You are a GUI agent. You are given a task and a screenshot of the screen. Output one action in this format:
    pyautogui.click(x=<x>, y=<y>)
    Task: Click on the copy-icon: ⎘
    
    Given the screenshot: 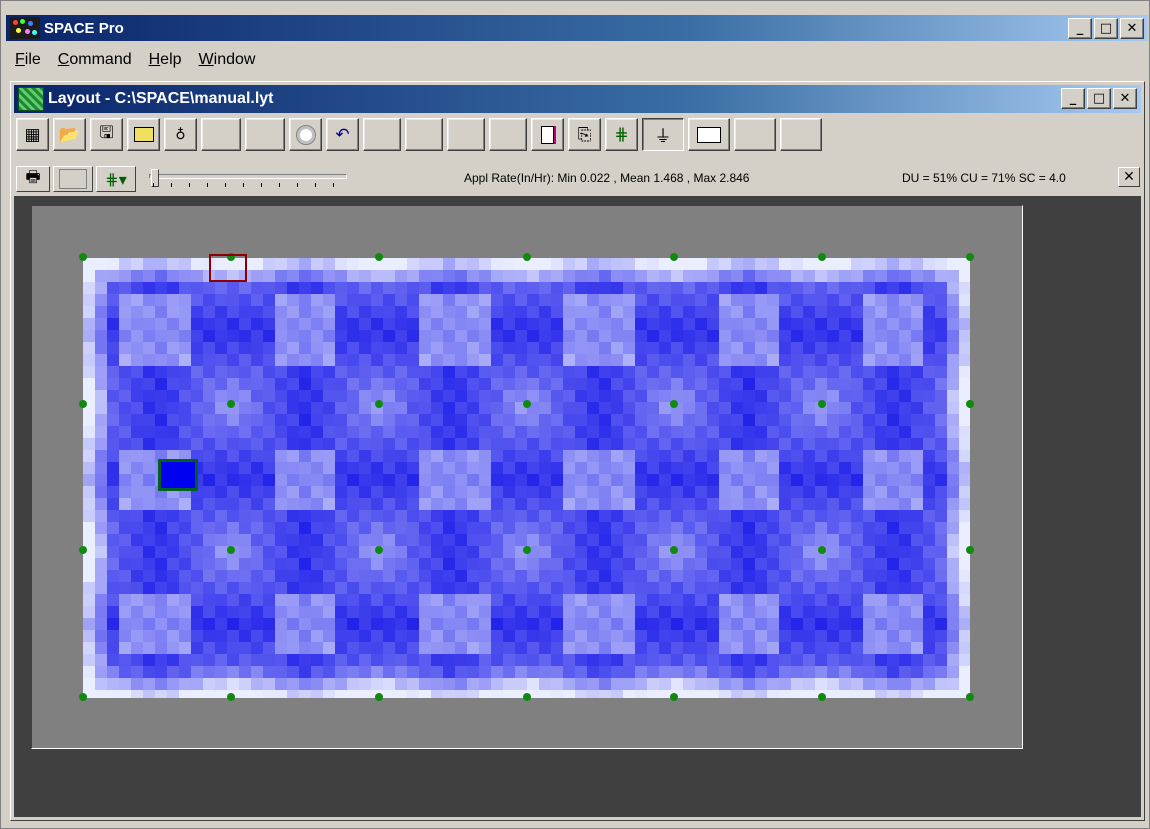 What is the action you would take?
    pyautogui.click(x=584, y=134)
    